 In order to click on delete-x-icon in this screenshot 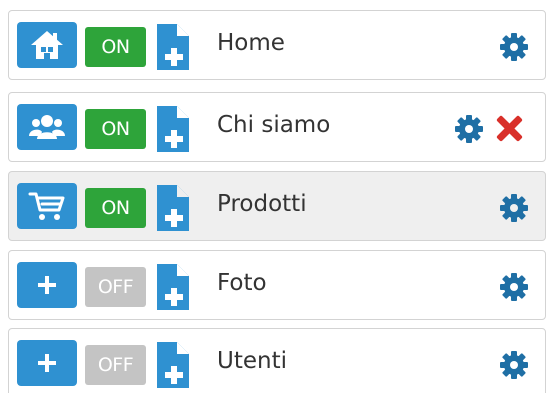, I will do `click(509, 128)`.